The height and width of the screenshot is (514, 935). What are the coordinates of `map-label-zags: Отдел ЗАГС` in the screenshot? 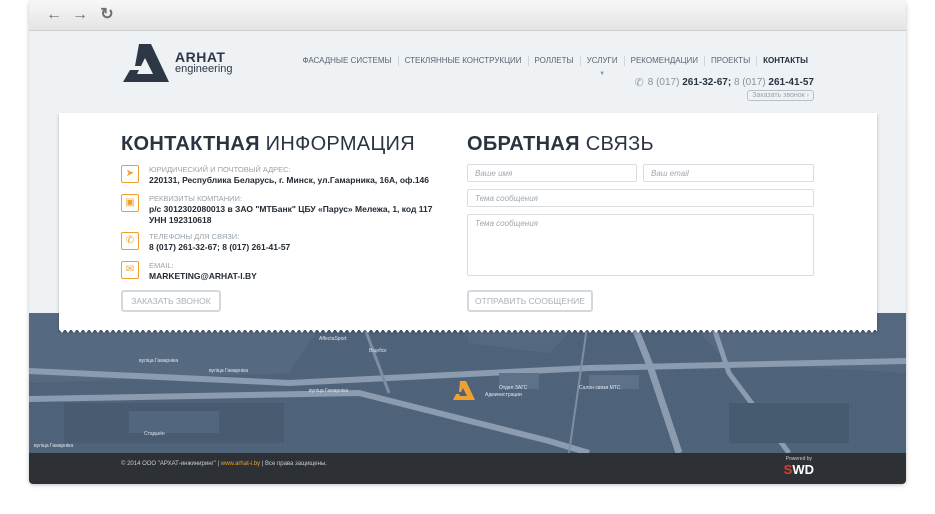 It's located at (513, 388).